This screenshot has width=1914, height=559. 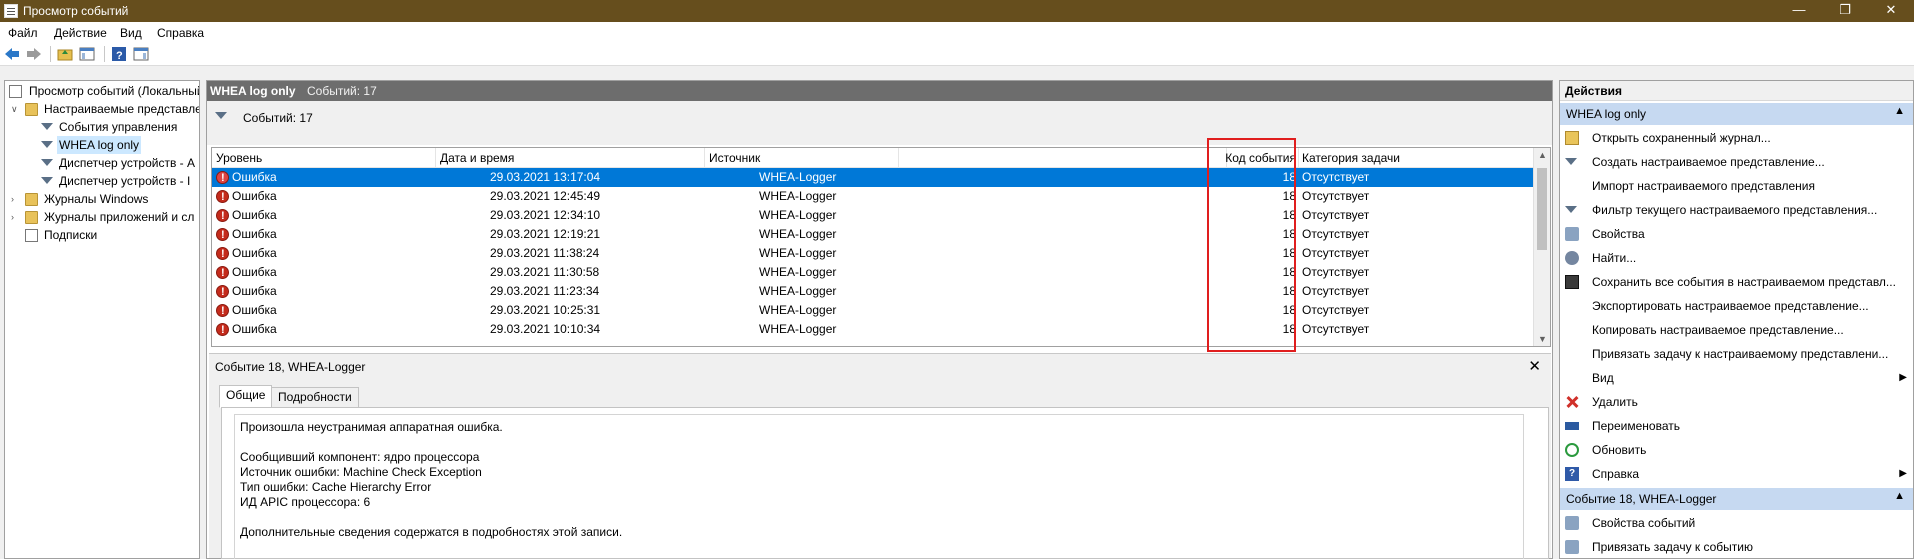 What do you see at coordinates (65, 54) in the screenshot?
I see `up-folder-icon` at bounding box center [65, 54].